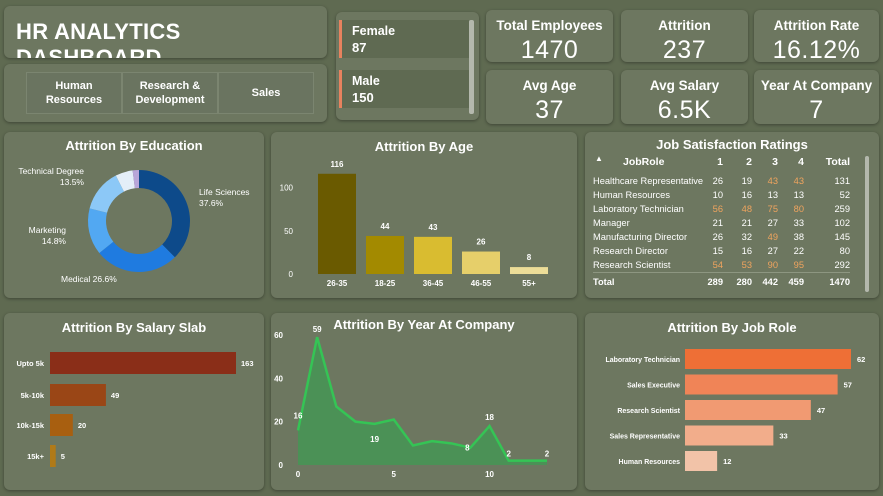  I want to click on rating-cell: 27, so click(772, 223).